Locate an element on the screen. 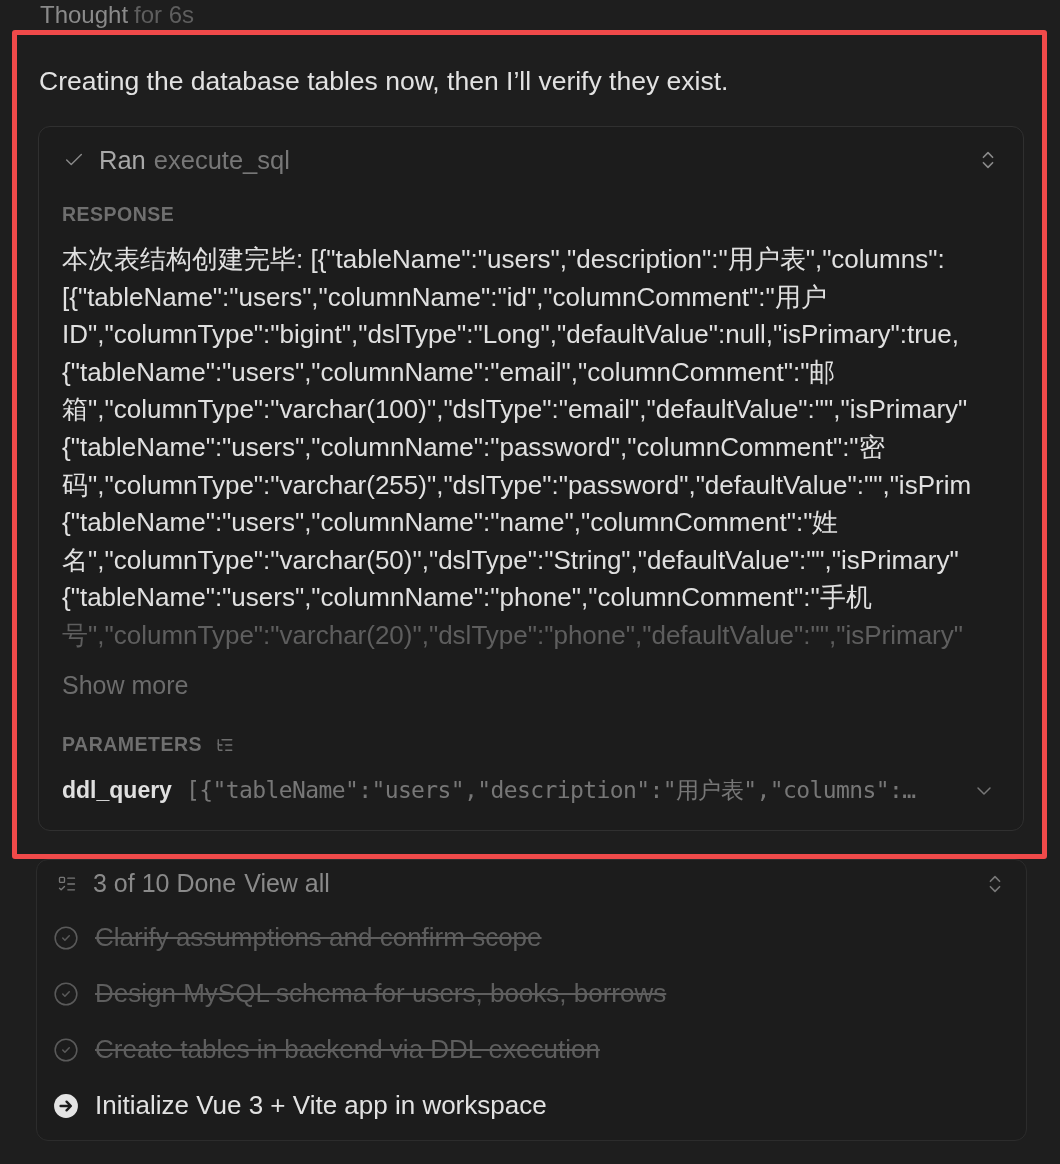 The height and width of the screenshot is (1164, 1060). response-text-line: 码","columnType":"varchar(255)","dslType":"password","defaultValue":"","isPrim is located at coordinates (517, 485).